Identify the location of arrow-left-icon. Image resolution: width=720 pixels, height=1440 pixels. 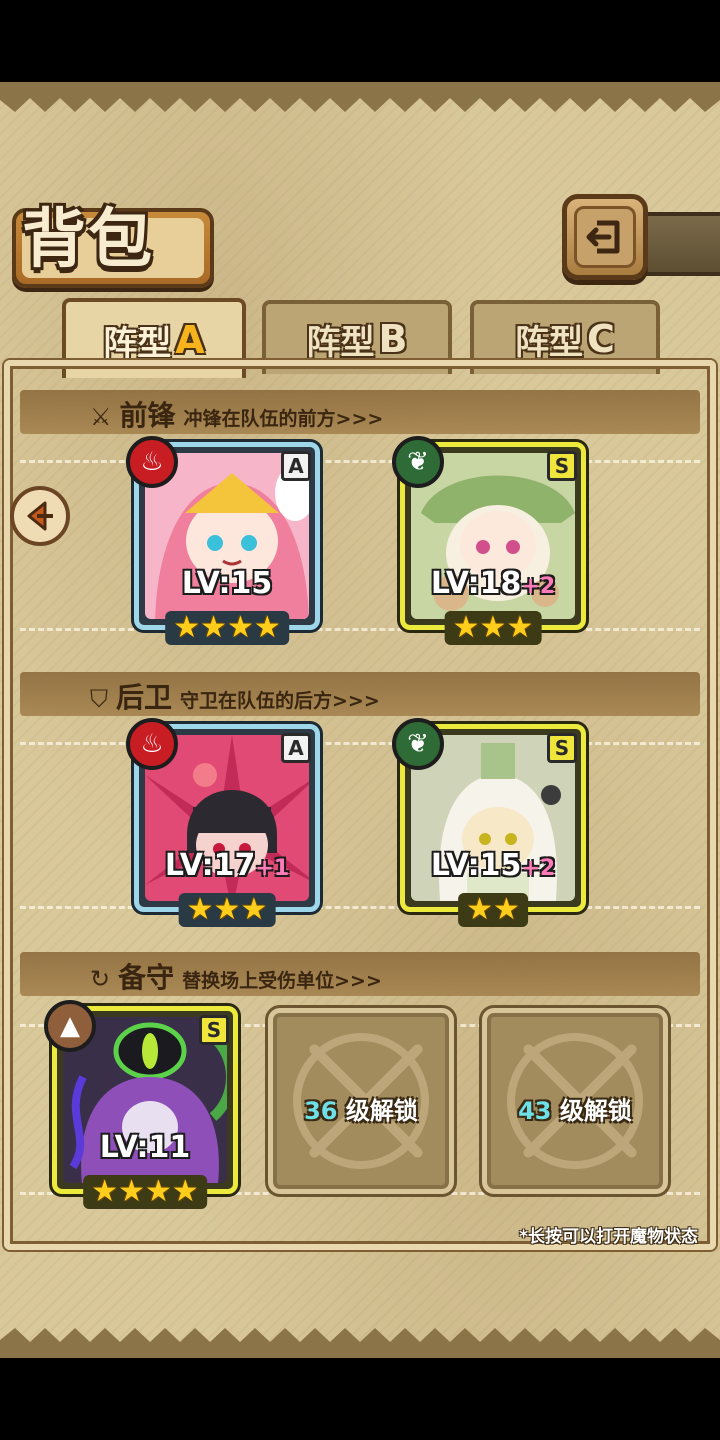
(40, 516).